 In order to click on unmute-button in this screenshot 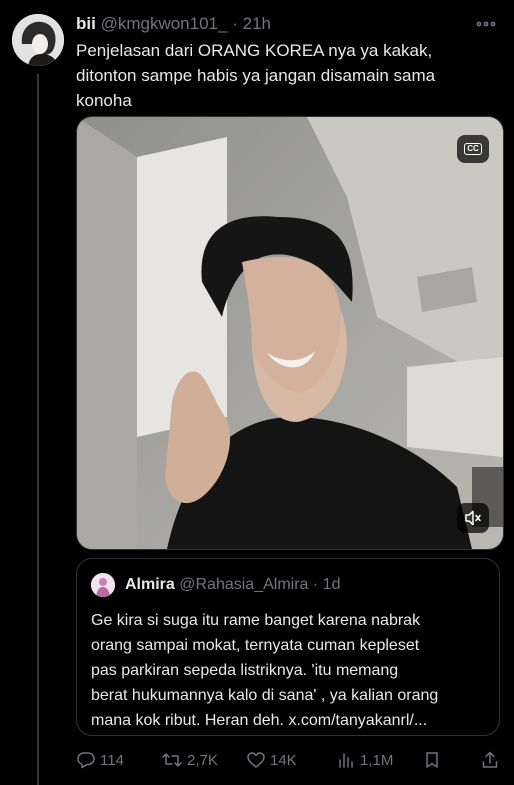, I will do `click(473, 518)`.